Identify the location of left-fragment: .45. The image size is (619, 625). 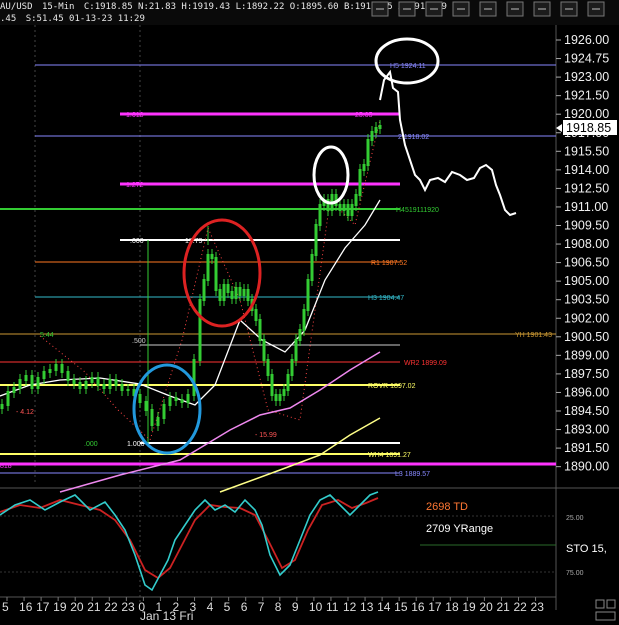
(8, 19).